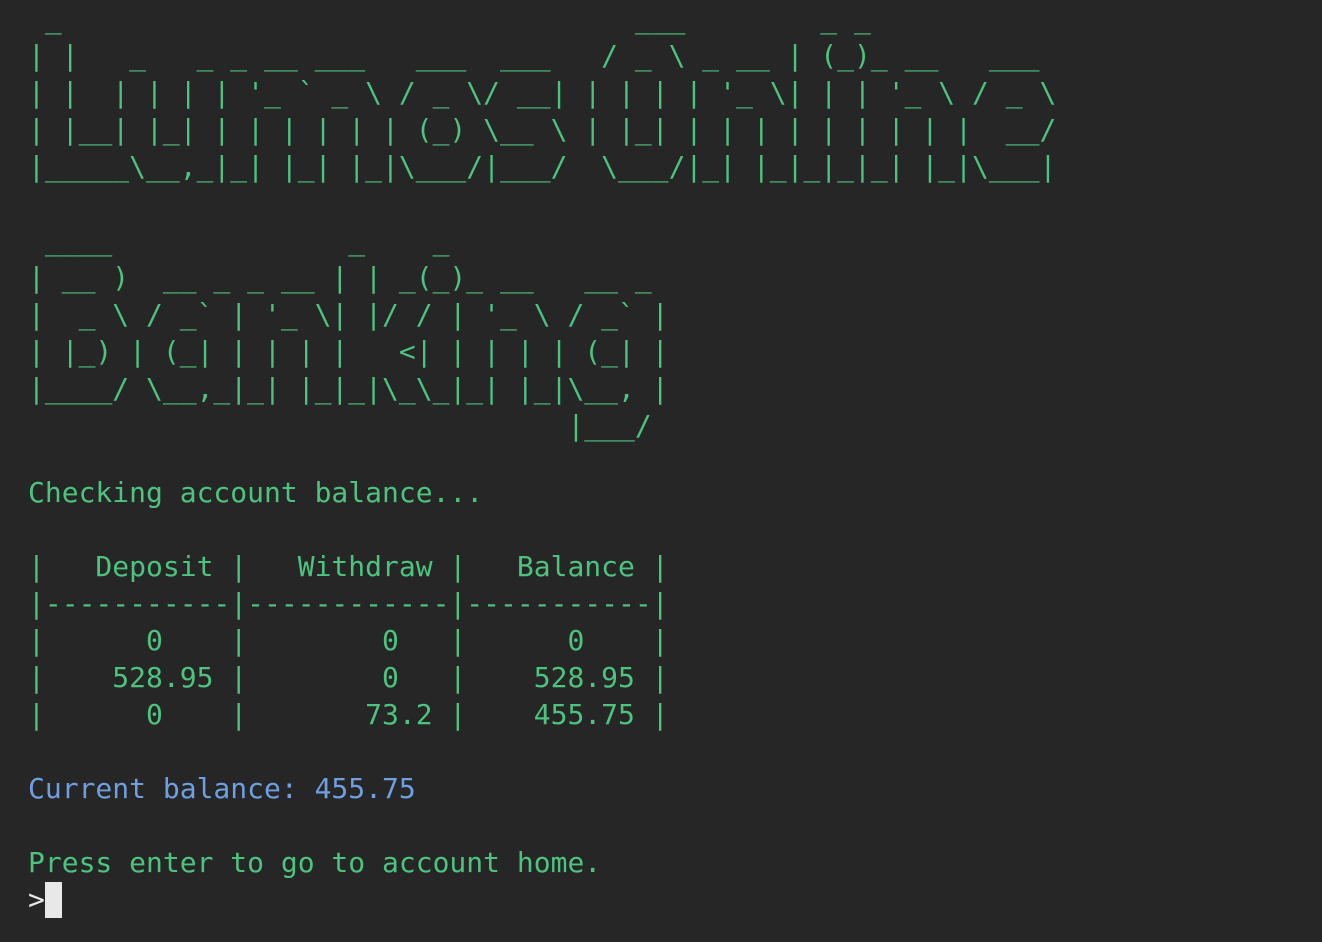 This screenshot has width=1322, height=942. Describe the element at coordinates (53, 899) in the screenshot. I see `text-cursor` at that location.